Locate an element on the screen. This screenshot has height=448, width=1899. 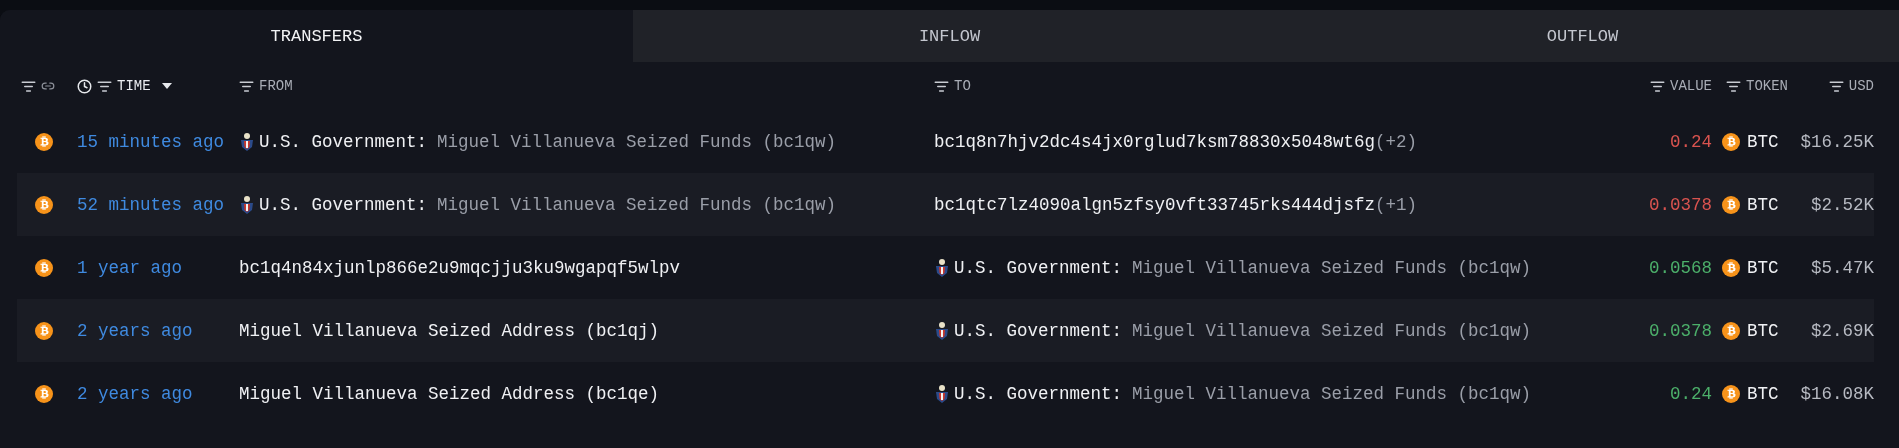
address-link: Miguel Villanueva Seized Address (bc1qj) is located at coordinates (449, 330).